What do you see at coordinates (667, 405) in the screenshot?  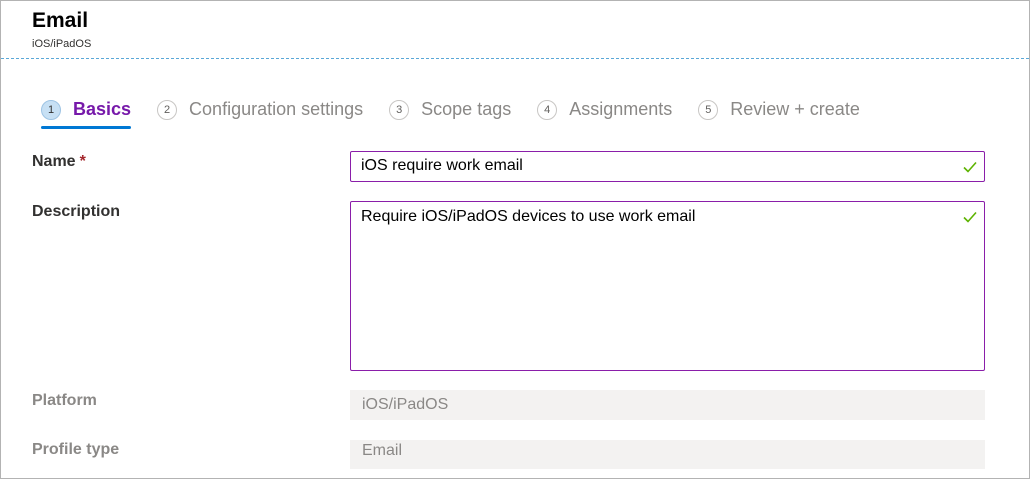 I see `platform-field: iOS/iPadOS` at bounding box center [667, 405].